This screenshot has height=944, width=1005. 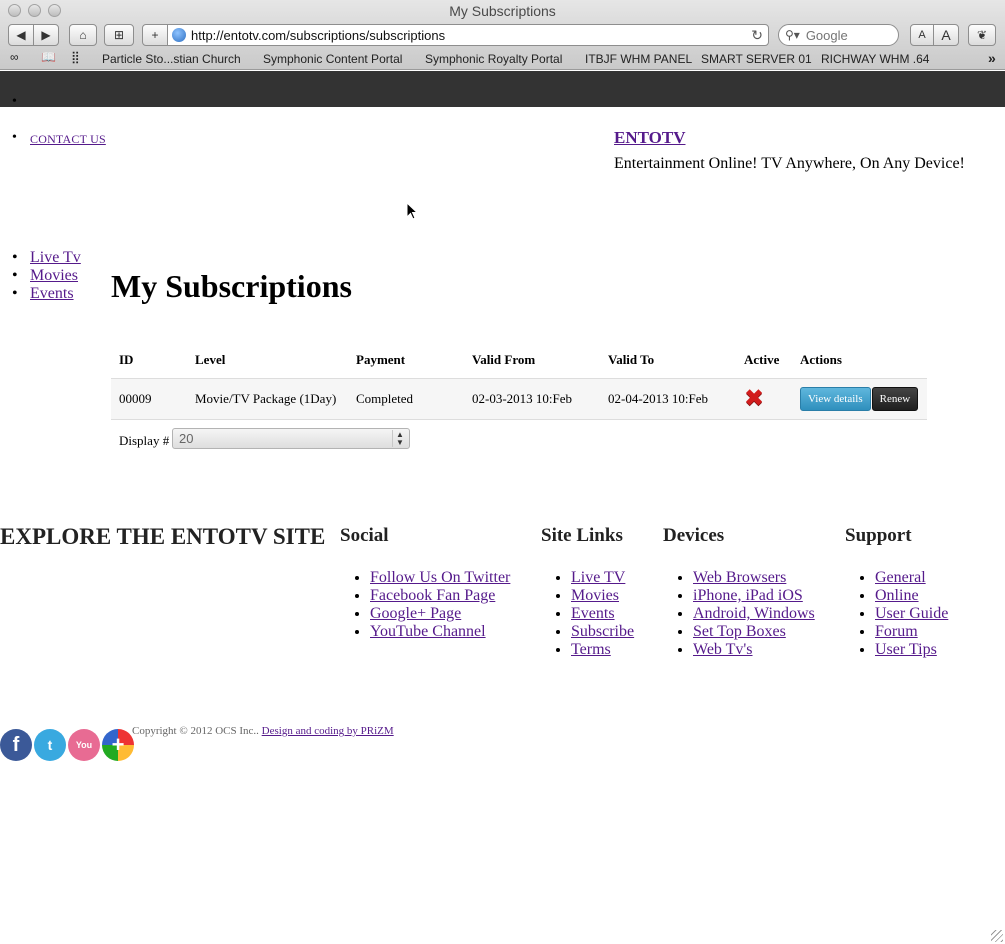 I want to click on brand-name-link: ENTOTV, so click(x=650, y=138).